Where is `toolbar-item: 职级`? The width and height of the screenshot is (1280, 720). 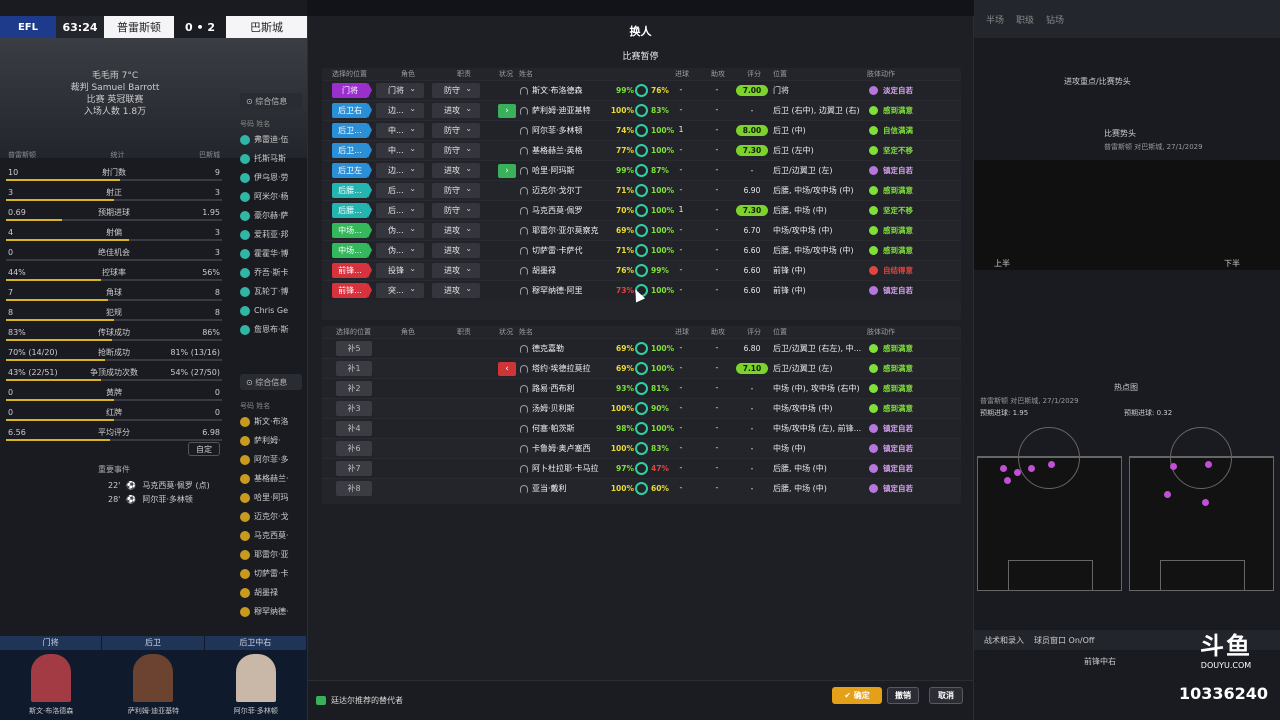
toolbar-item: 职级 is located at coordinates (1025, 19).